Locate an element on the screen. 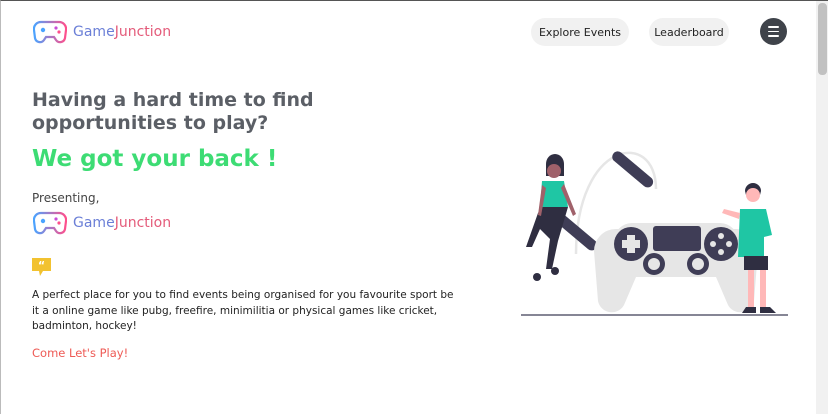 The width and height of the screenshot is (828, 414). cta-link: Come Let's Play! is located at coordinates (80, 353).